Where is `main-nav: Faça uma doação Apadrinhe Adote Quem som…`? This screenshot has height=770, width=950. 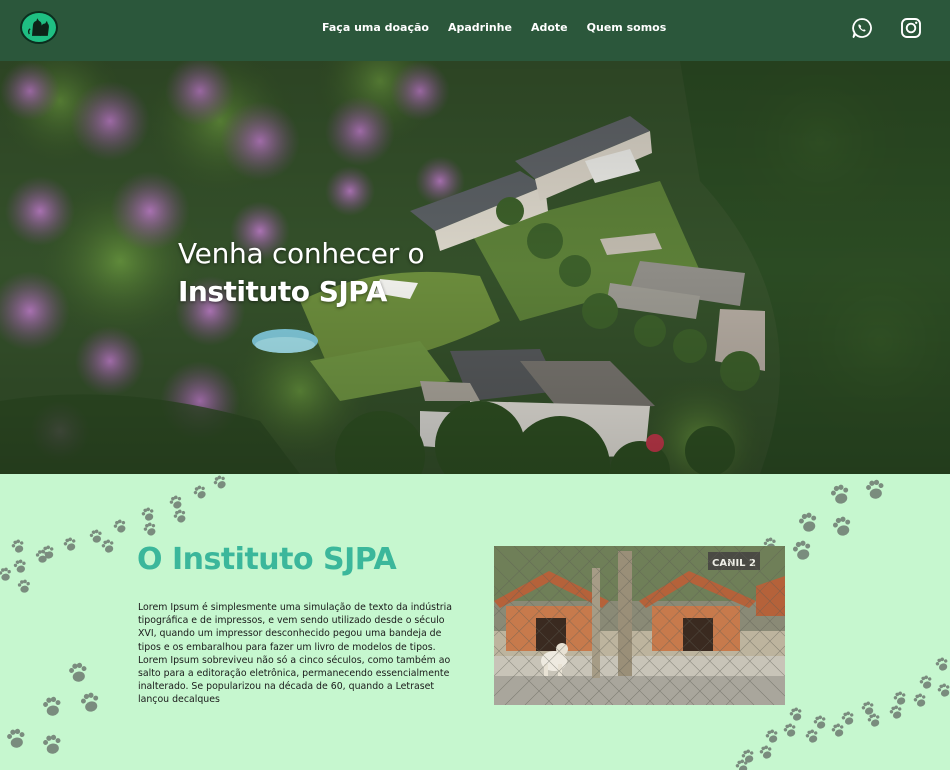 main-nav: Faça uma doação Apadrinhe Adote Quem som… is located at coordinates (494, 28).